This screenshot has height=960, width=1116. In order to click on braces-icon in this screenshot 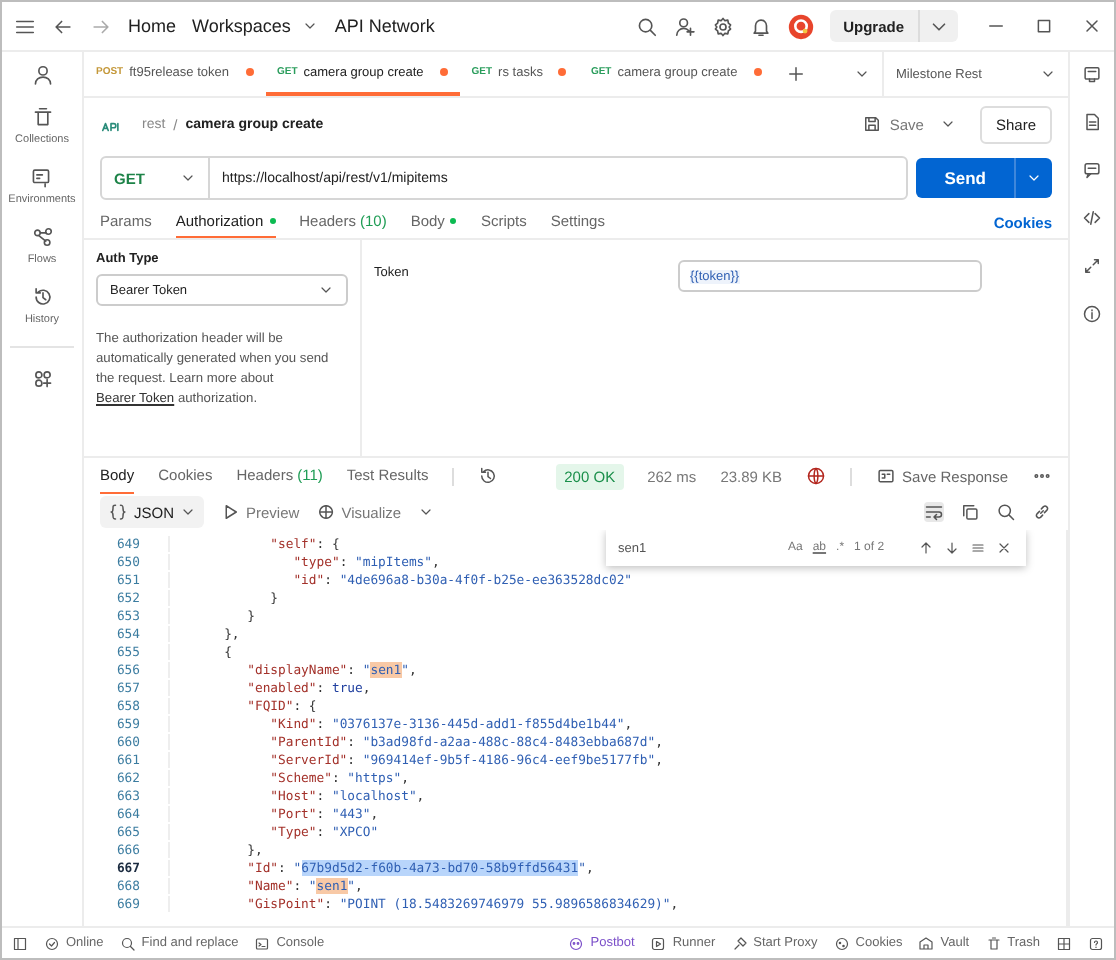, I will do `click(118, 512)`.